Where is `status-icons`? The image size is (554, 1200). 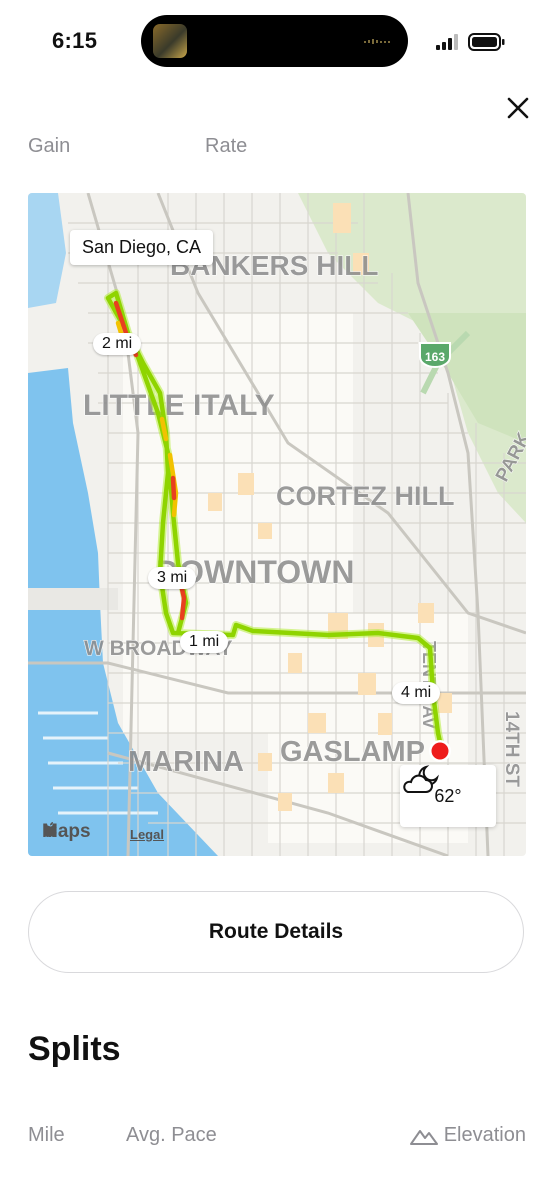
status-icons is located at coordinates (471, 42).